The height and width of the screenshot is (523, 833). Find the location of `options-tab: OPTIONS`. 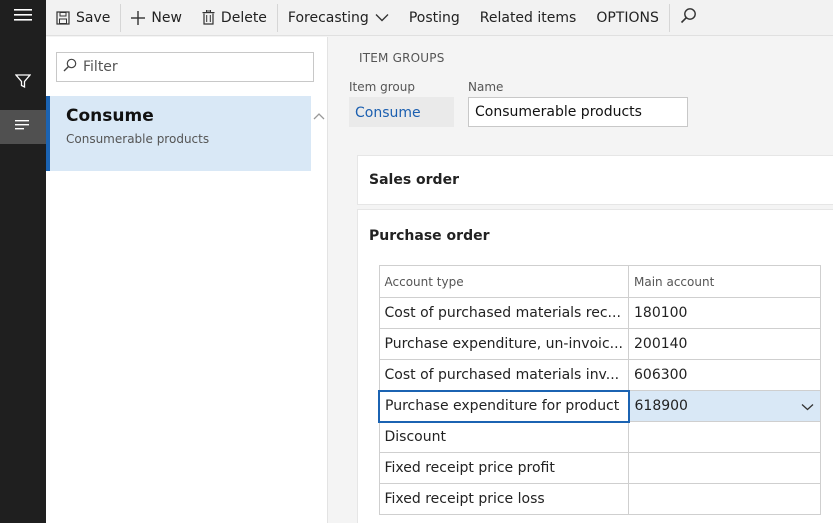

options-tab: OPTIONS is located at coordinates (627, 18).